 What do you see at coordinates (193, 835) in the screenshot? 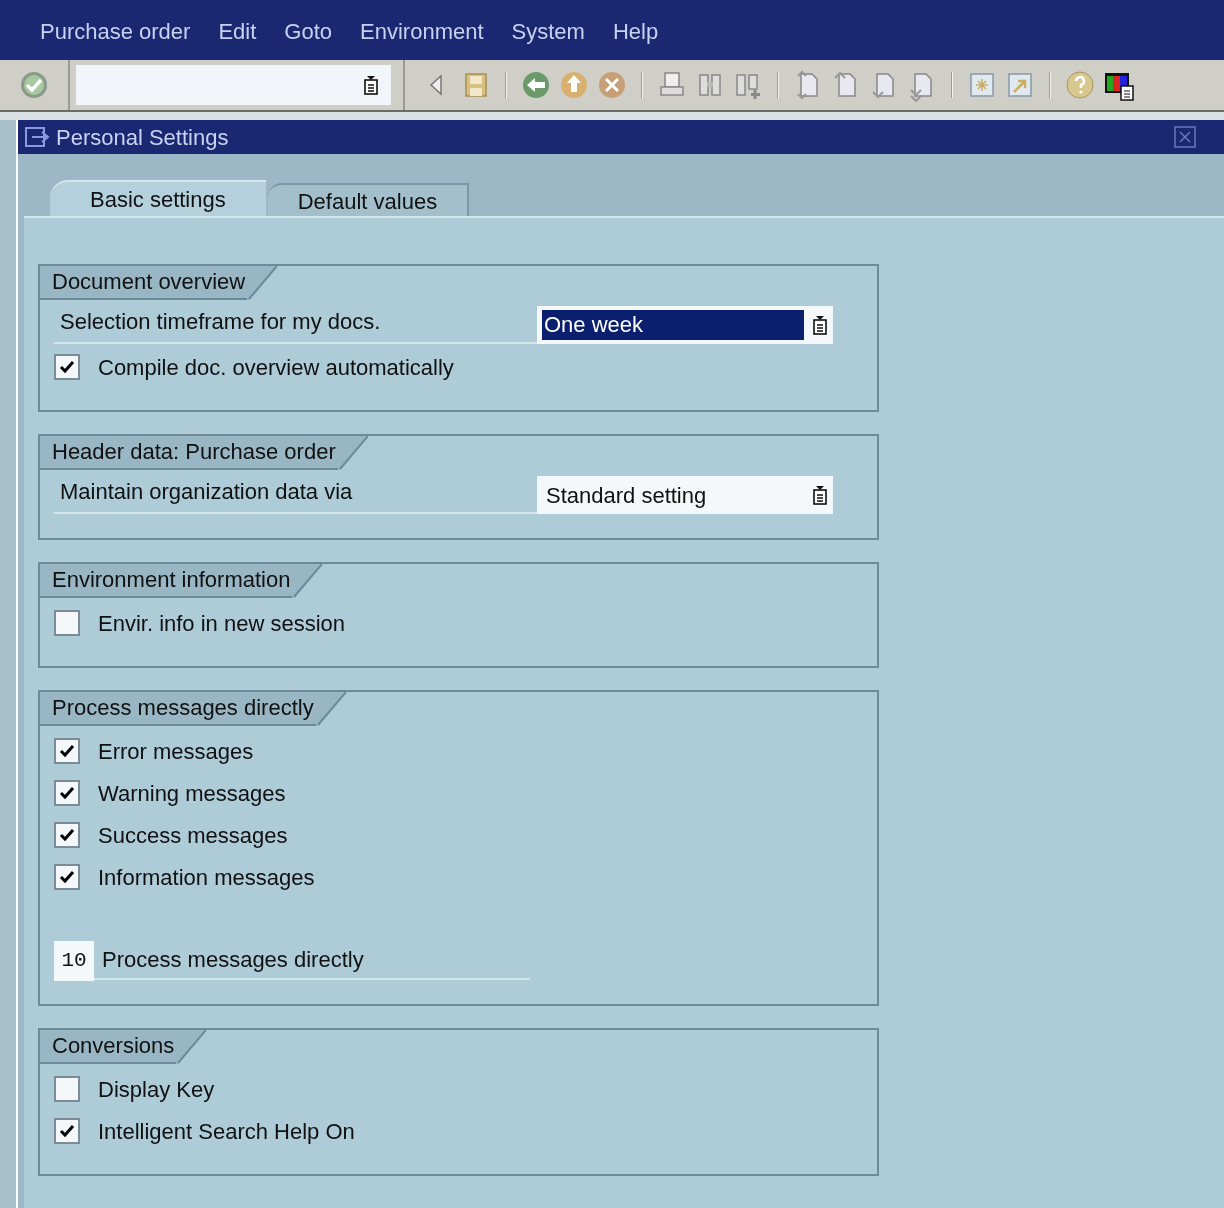
I see `checkbox-label: Success messages` at bounding box center [193, 835].